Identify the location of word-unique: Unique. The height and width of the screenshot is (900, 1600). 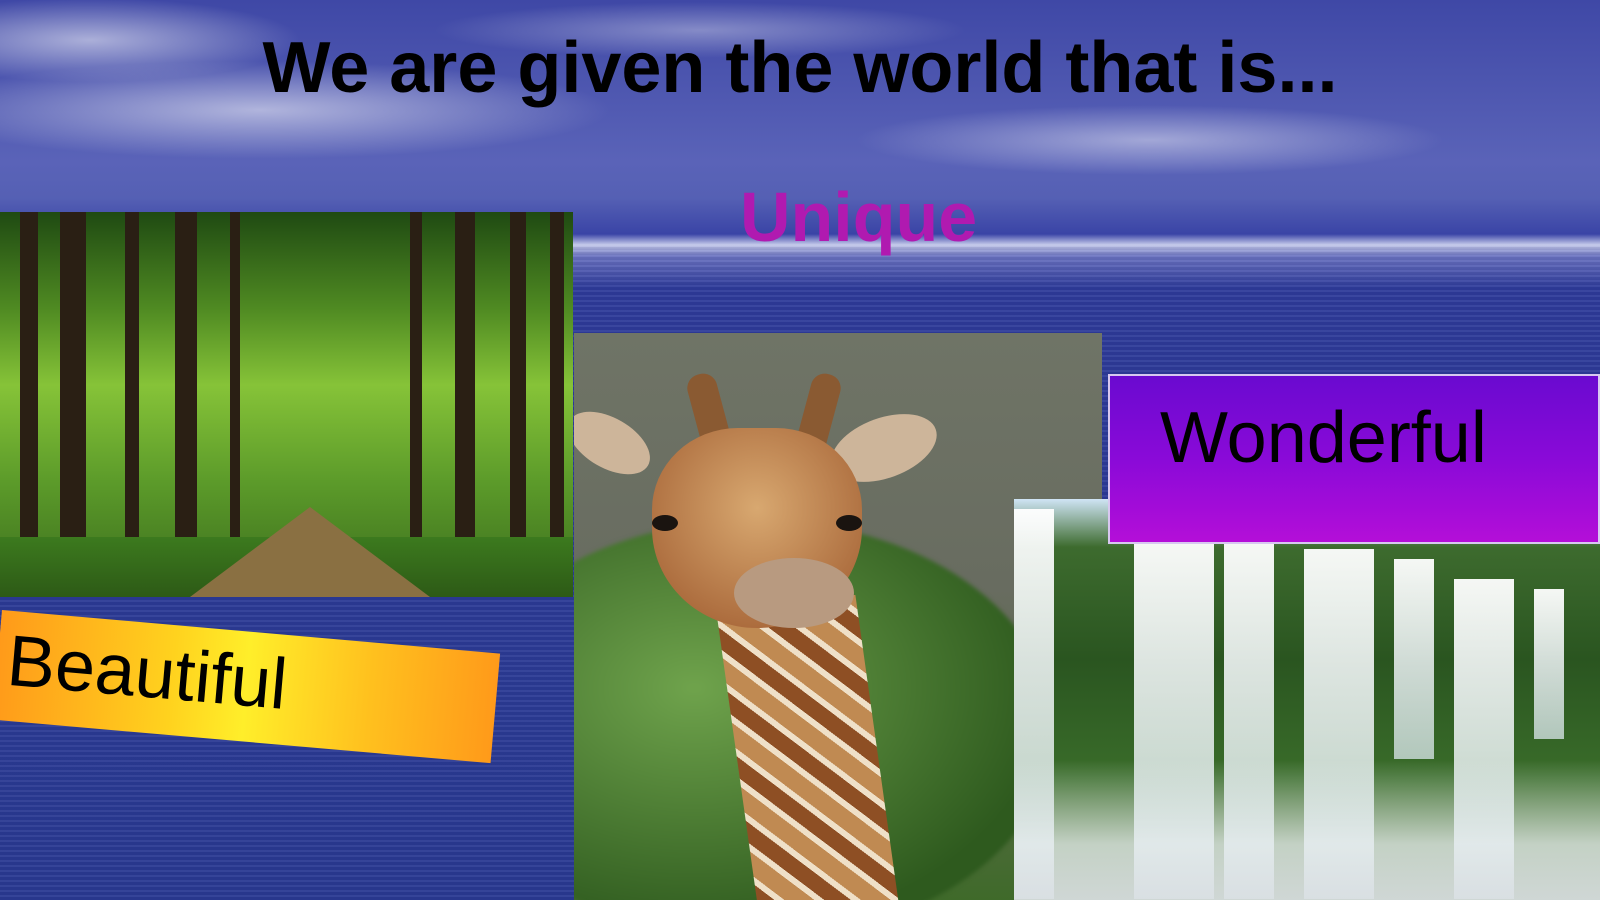
(859, 217).